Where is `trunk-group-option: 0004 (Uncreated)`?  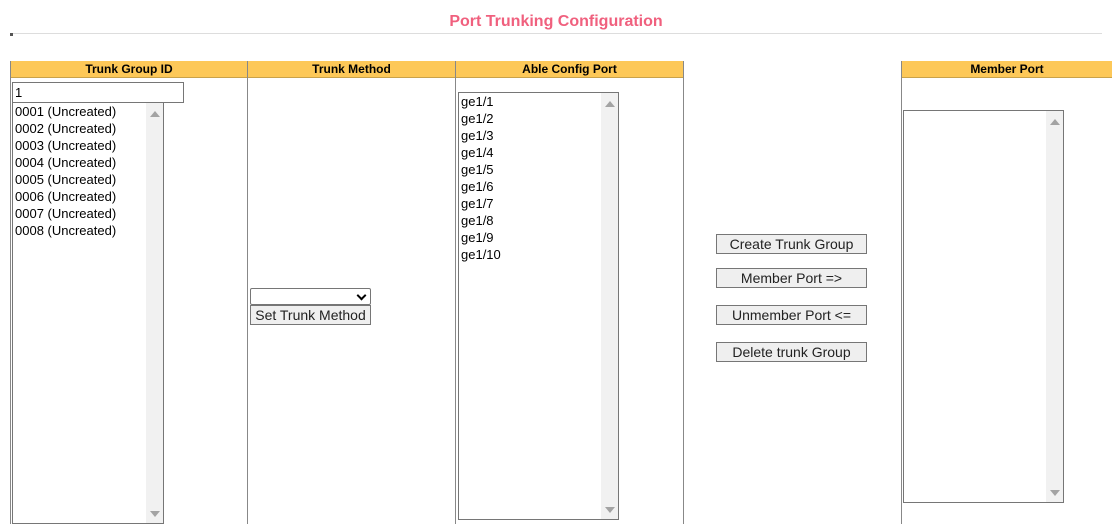
trunk-group-option: 0004 (Uncreated) is located at coordinates (88, 162).